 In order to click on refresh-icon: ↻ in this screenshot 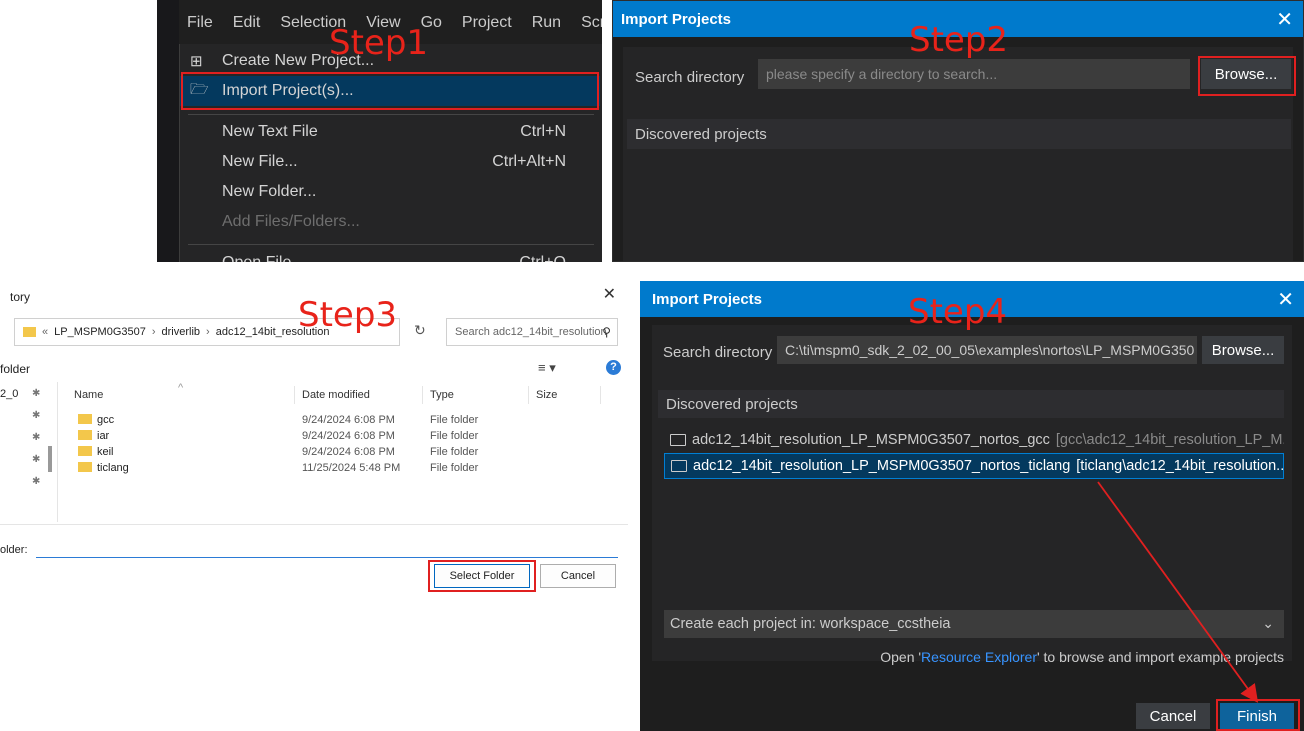, I will do `click(420, 330)`.